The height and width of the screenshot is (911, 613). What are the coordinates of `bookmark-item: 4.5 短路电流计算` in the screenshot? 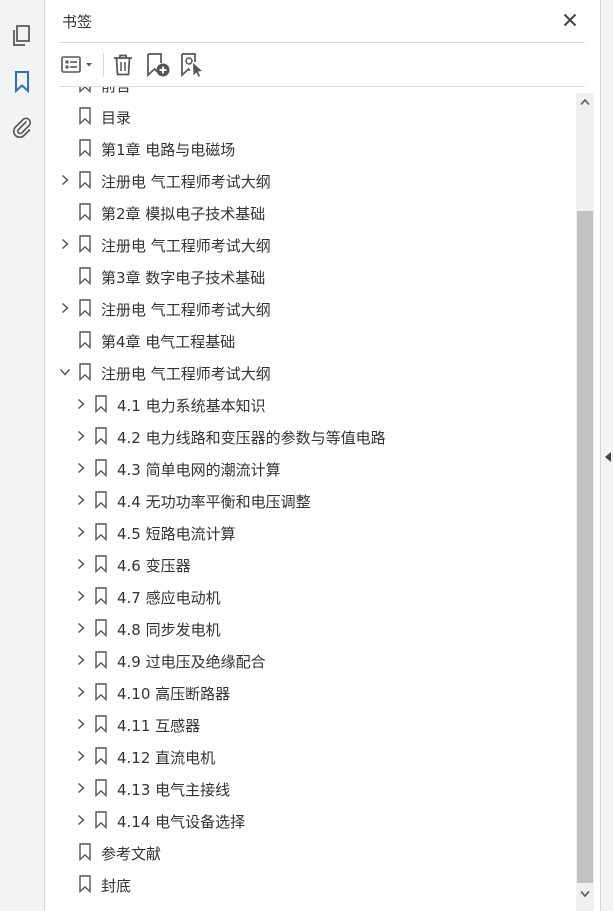 It's located at (310, 532).